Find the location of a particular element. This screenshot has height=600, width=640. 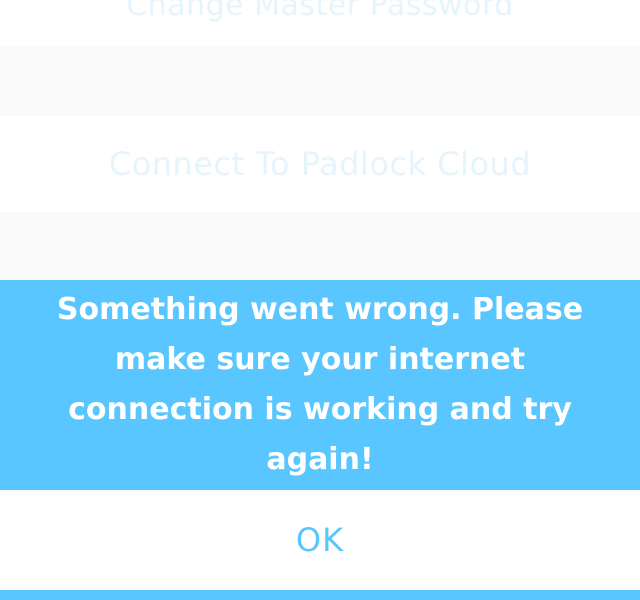

ok-button-label: OK is located at coordinates (320, 540).